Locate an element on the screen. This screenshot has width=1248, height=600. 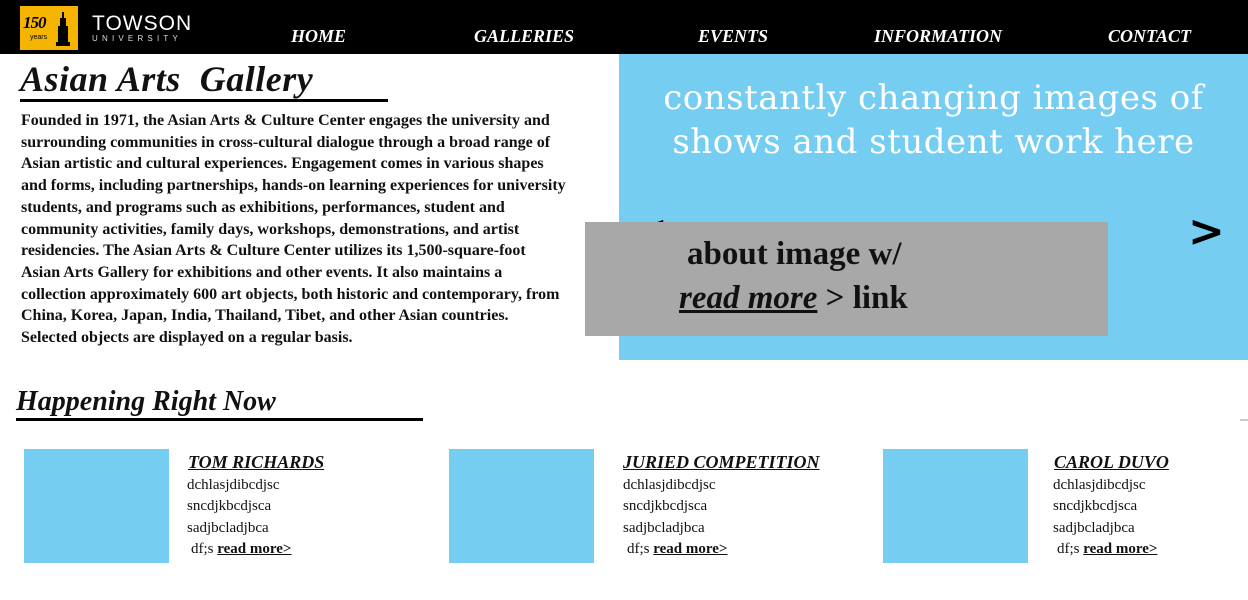
nav-contact: CONTACT is located at coordinates (1149, 36).